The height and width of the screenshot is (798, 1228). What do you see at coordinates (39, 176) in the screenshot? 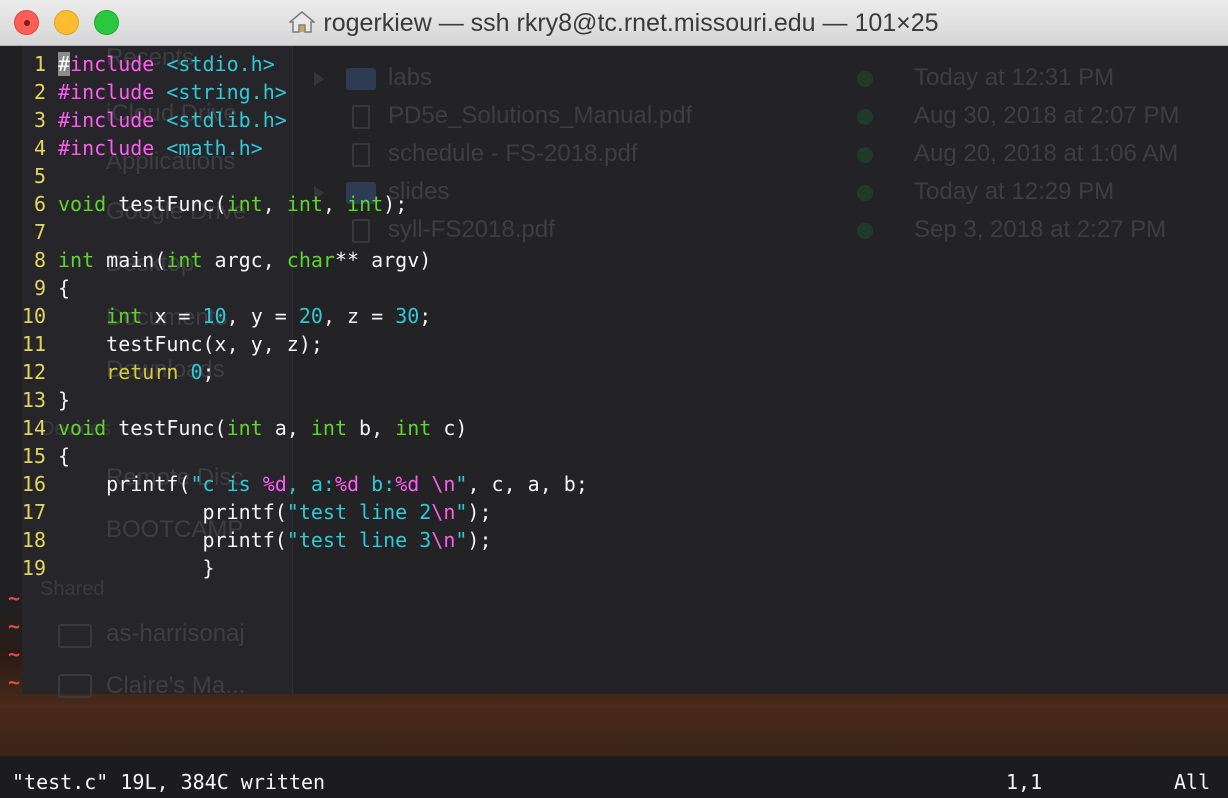
I see `line-number: 5` at bounding box center [39, 176].